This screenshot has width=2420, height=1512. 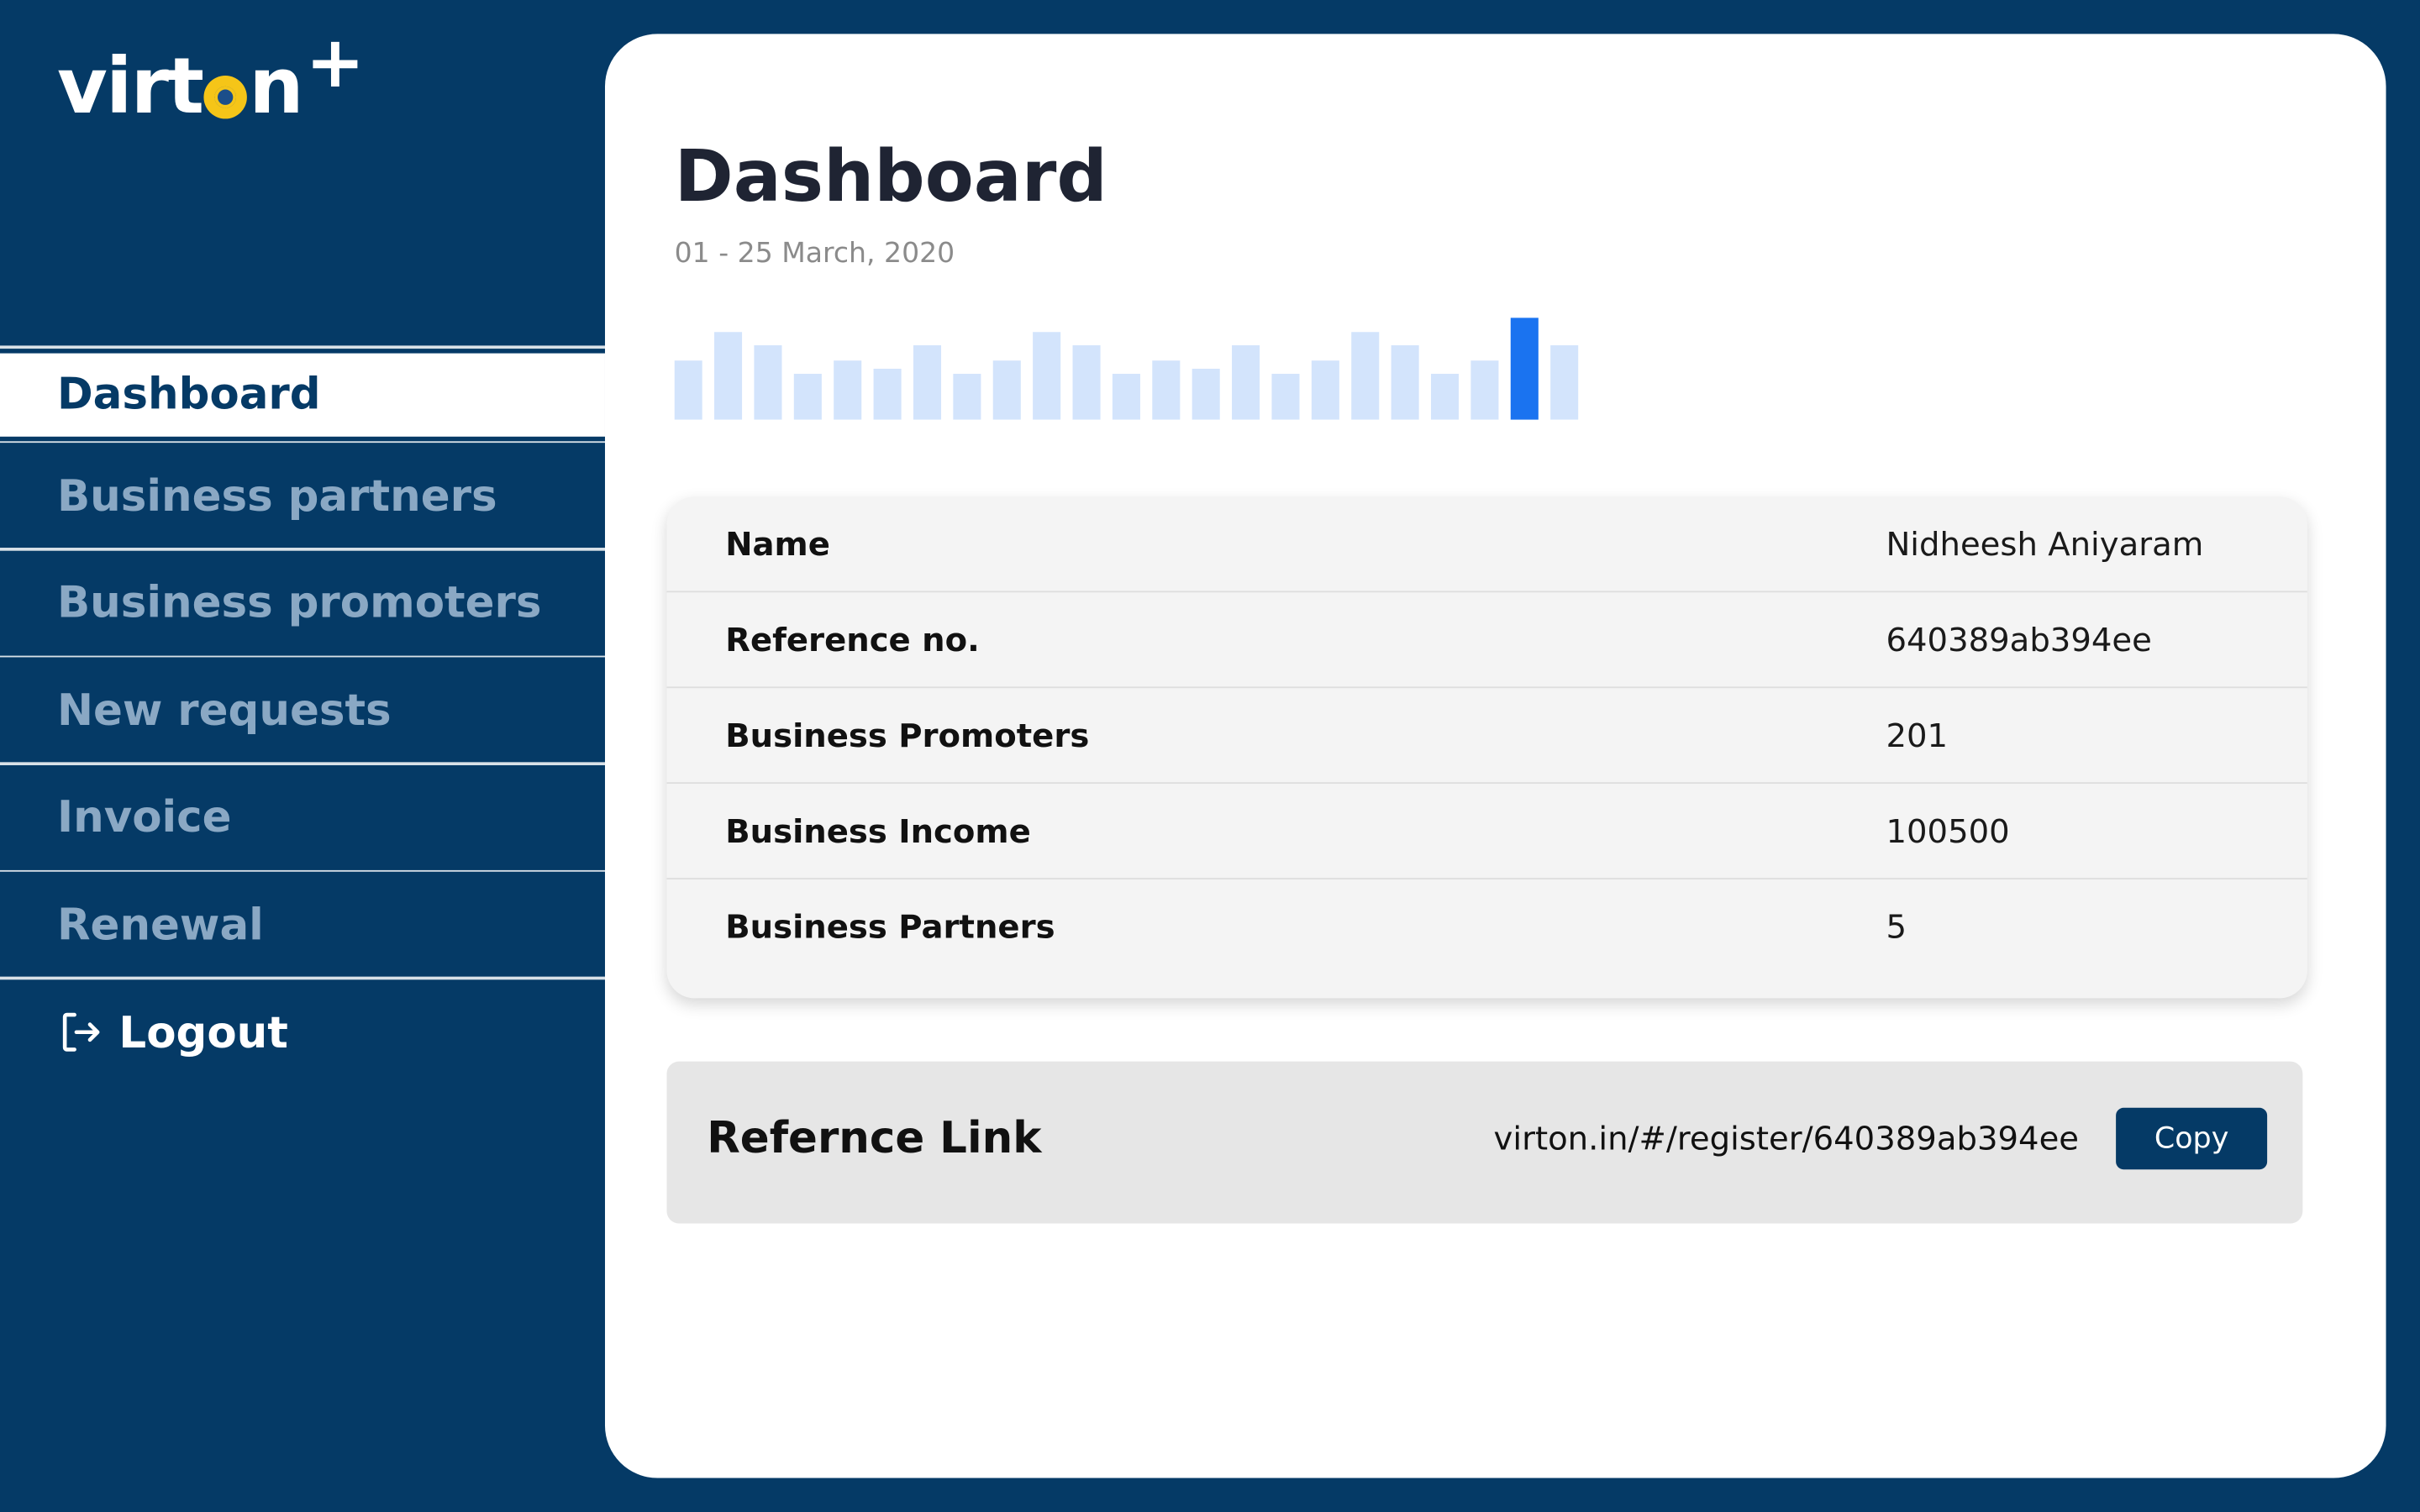 I want to click on info-value: Nidheesh Aniyaram, so click(x=2045, y=544).